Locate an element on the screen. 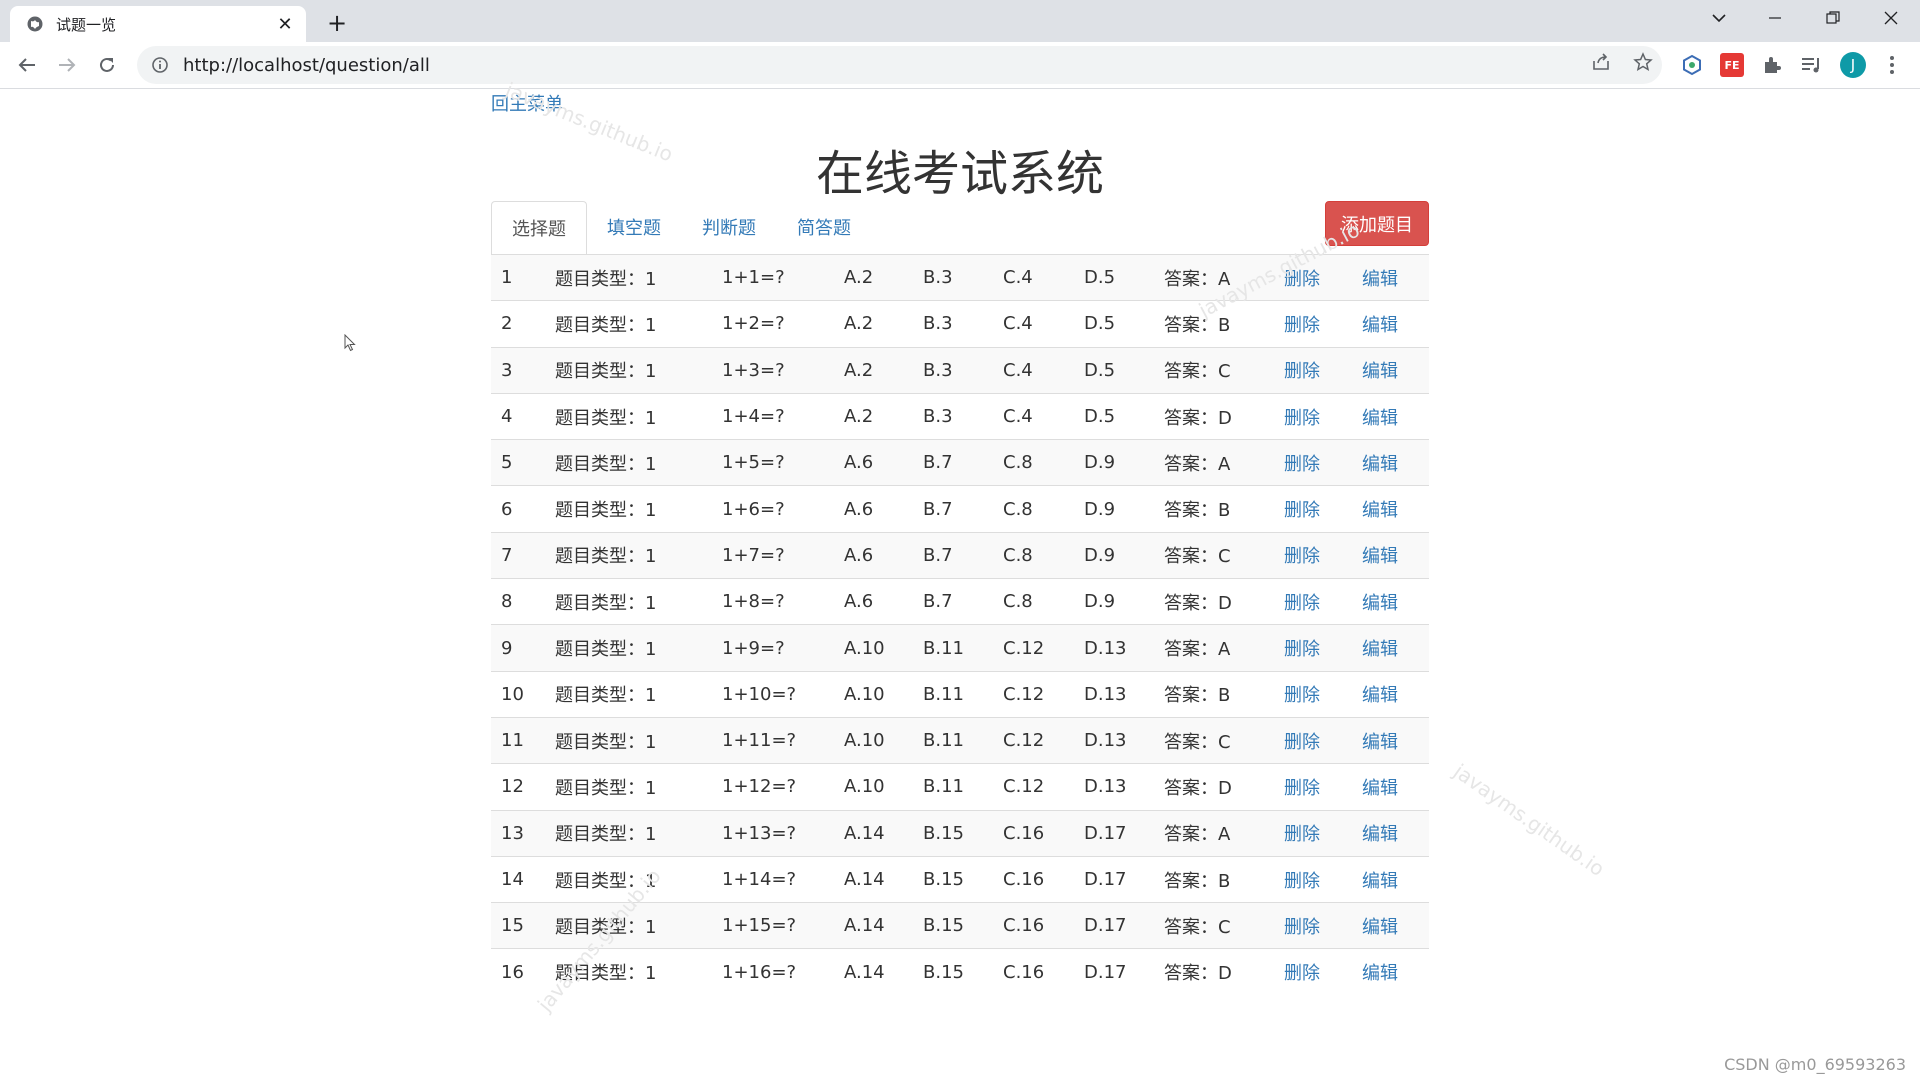 The height and width of the screenshot is (1080, 1920). mouse-cursor-icon is located at coordinates (350, 343).